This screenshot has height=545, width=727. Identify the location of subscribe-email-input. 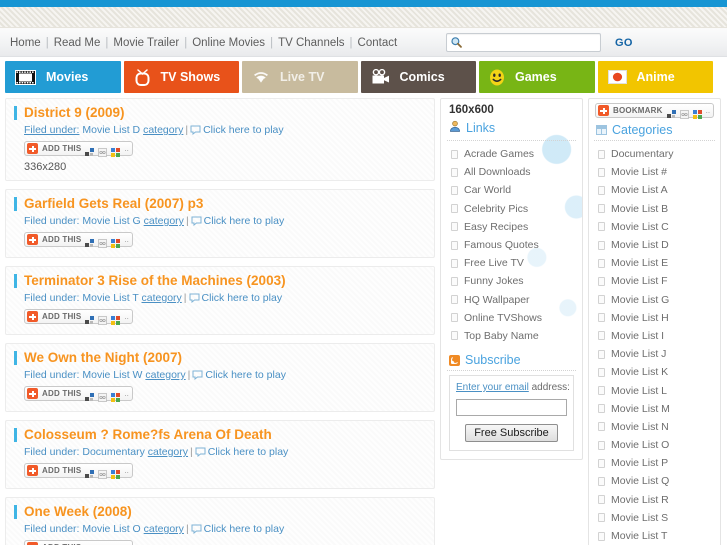
(511, 407).